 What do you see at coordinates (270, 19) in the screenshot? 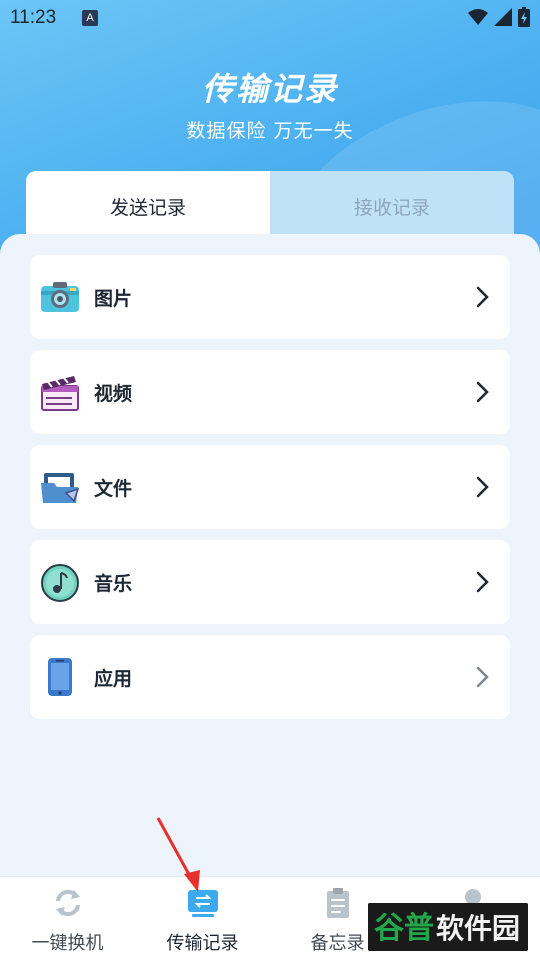
I see `status-bar: 11:23 A` at bounding box center [270, 19].